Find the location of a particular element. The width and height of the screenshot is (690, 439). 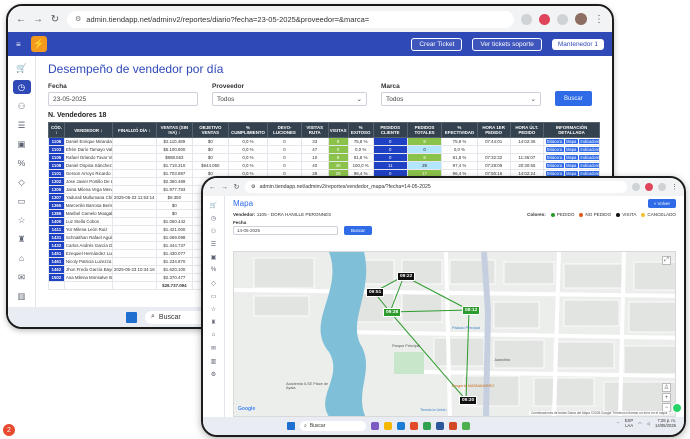

whatsapp-icon is located at coordinates (677, 408).